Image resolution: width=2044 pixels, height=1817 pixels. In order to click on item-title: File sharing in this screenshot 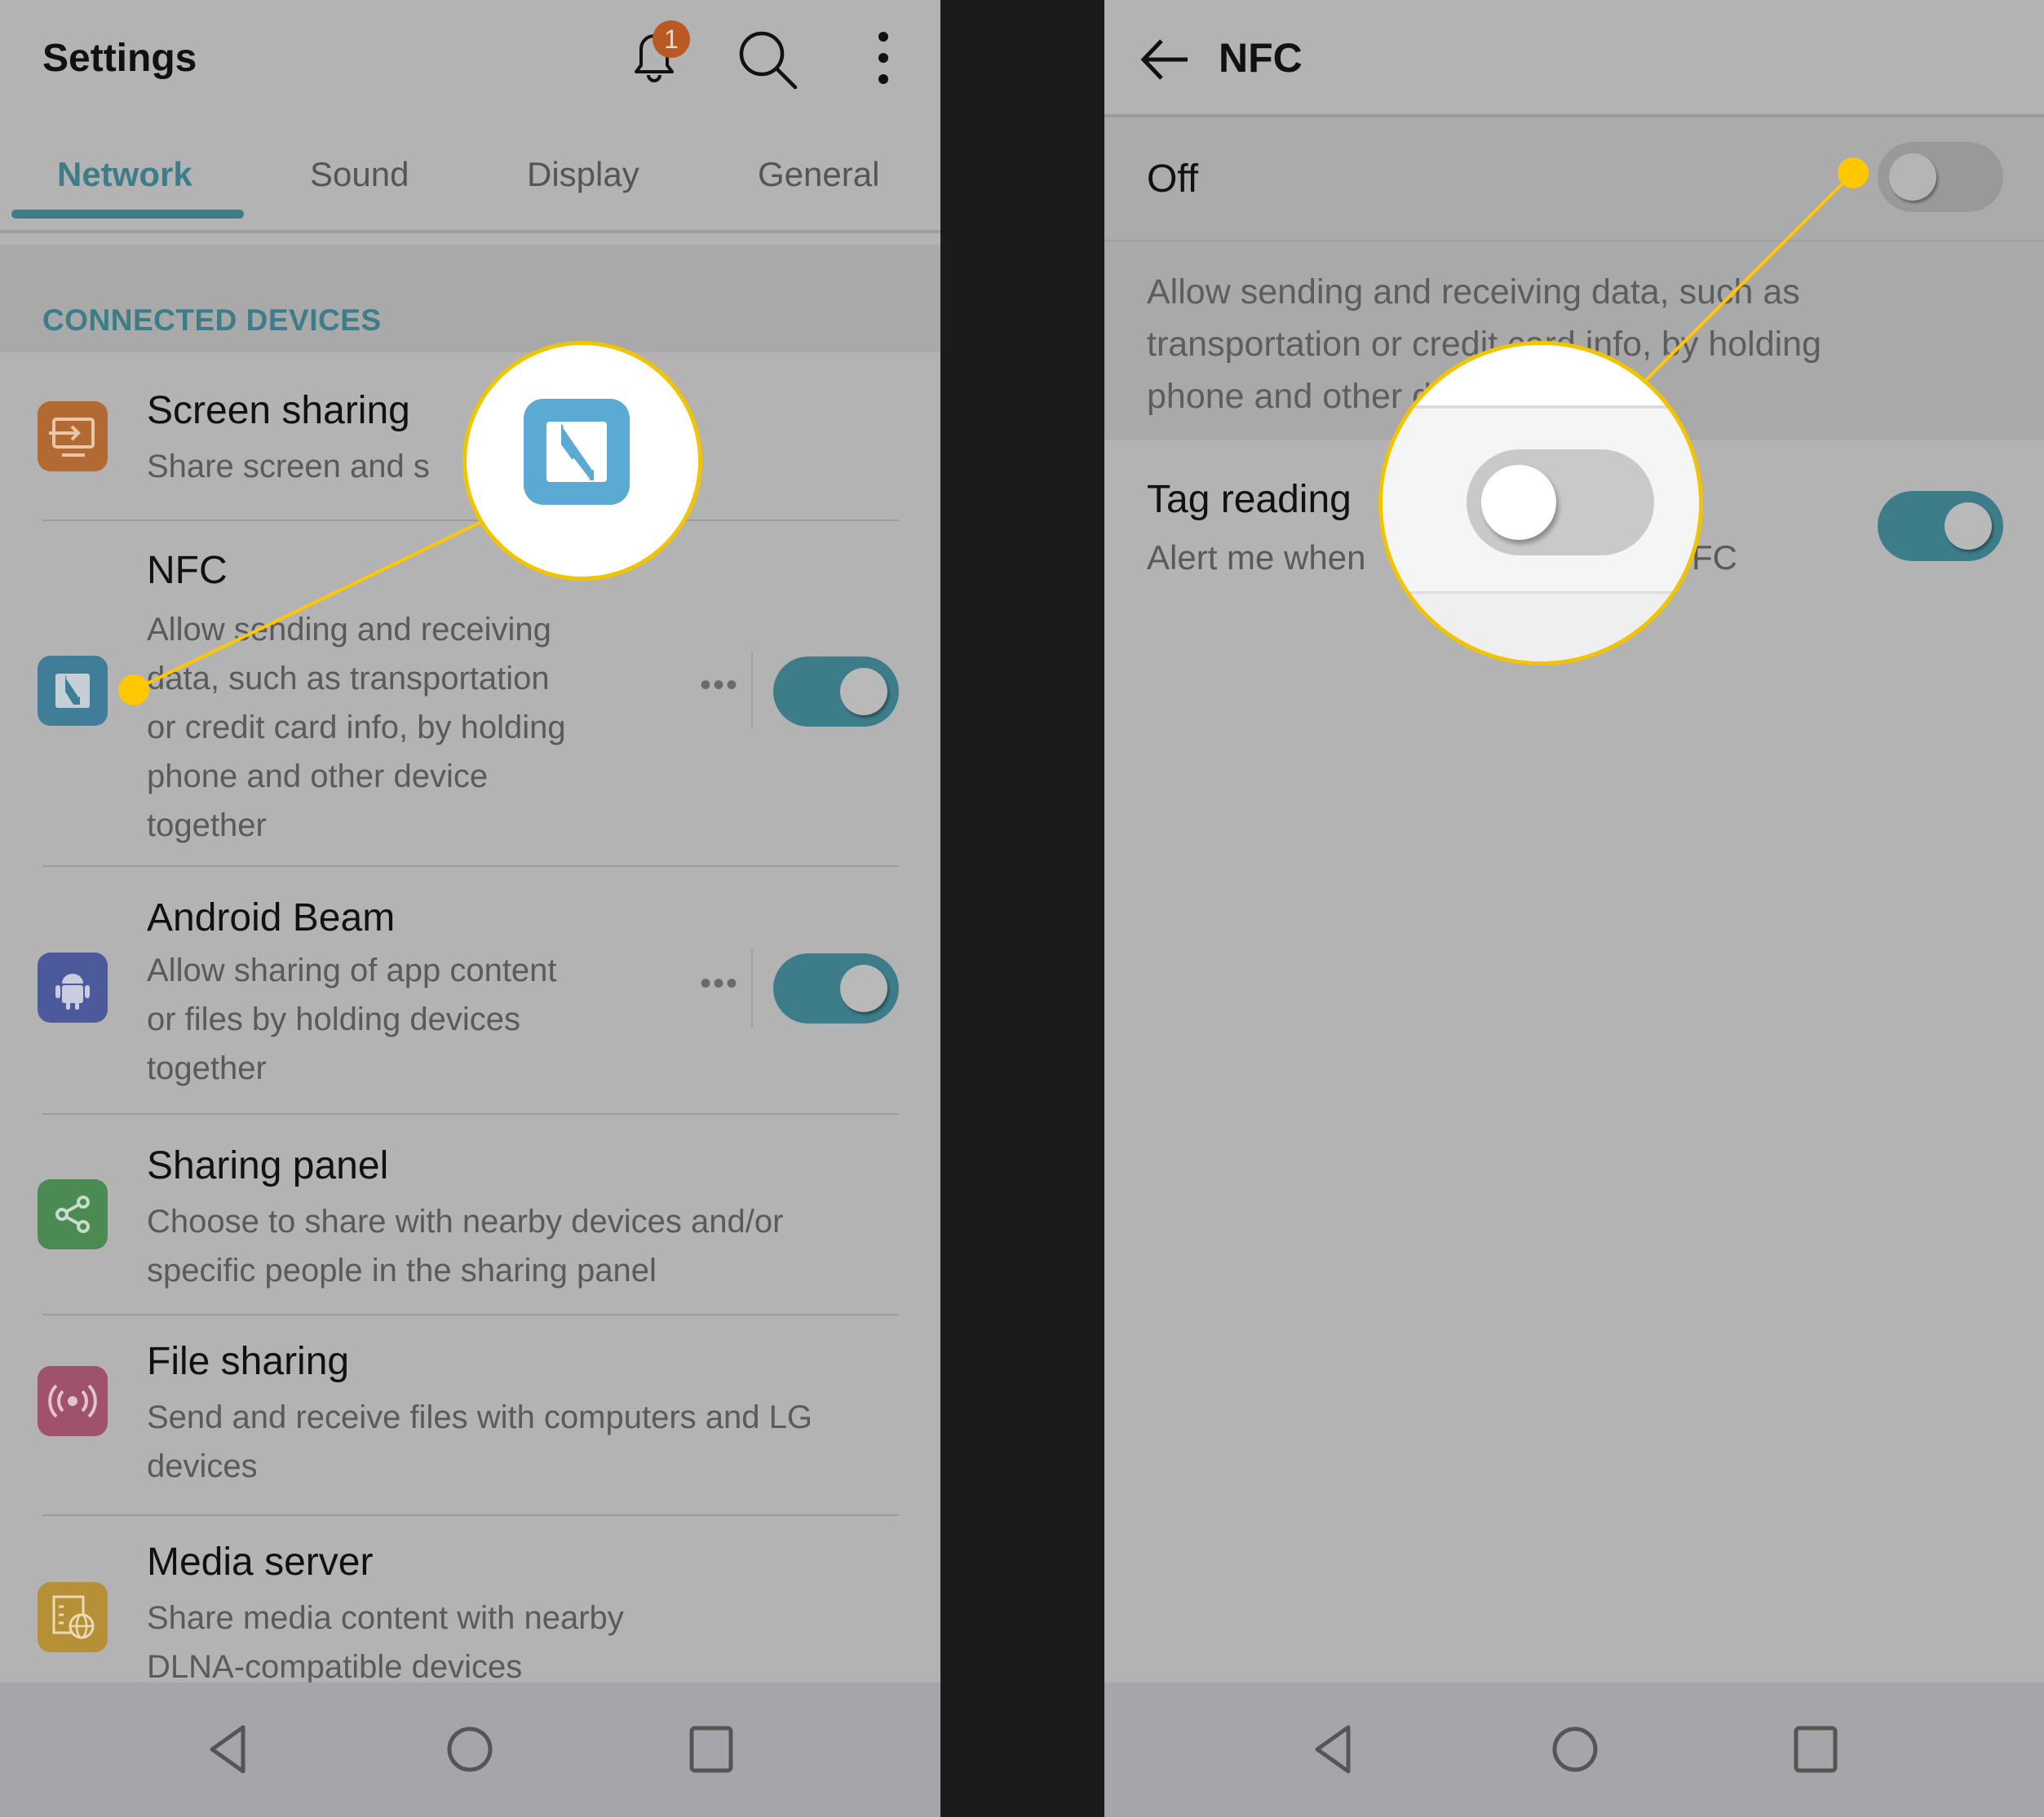, I will do `click(248, 1361)`.